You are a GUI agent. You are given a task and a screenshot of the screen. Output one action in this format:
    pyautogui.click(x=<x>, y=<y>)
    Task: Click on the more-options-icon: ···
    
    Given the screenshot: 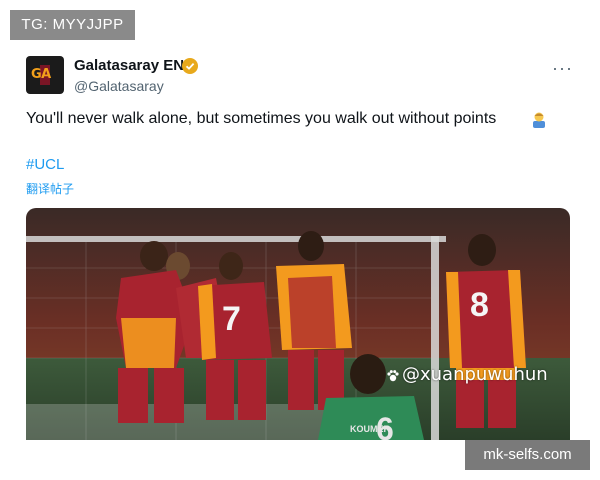 What is the action you would take?
    pyautogui.click(x=562, y=68)
    